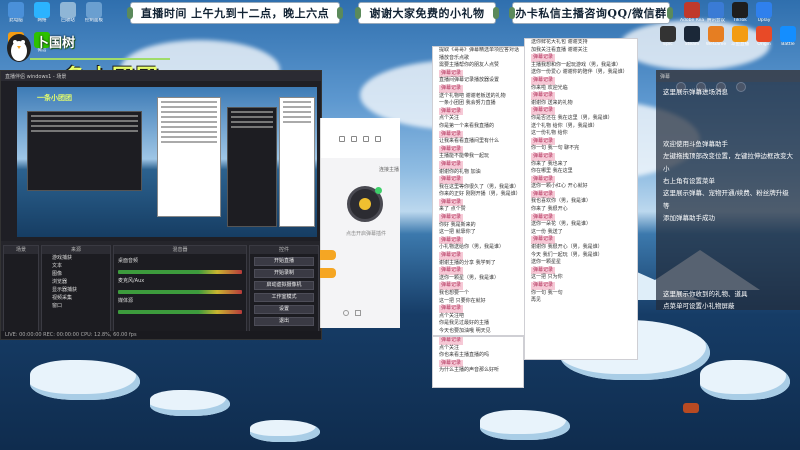 The height and width of the screenshot is (450, 800). I want to click on comment-line: 提取《哥哥》弹幕精选单项应答对话, so click(480, 51).